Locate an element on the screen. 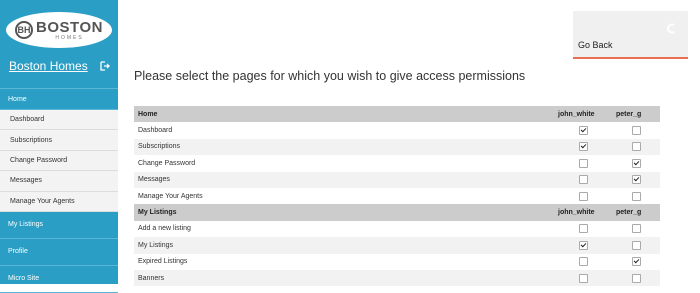 This screenshot has height=293, width=700. logo-sub-text: HOMES is located at coordinates (69, 37).